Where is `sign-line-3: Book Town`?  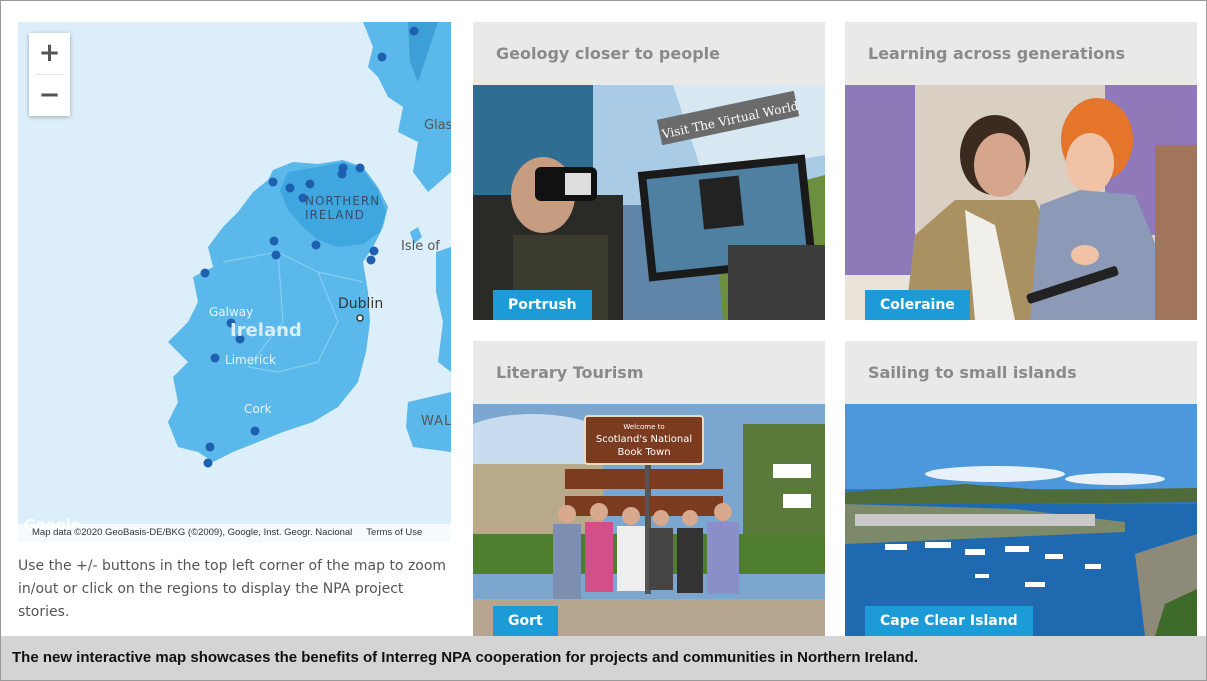
sign-line-3: Book Town is located at coordinates (643, 452).